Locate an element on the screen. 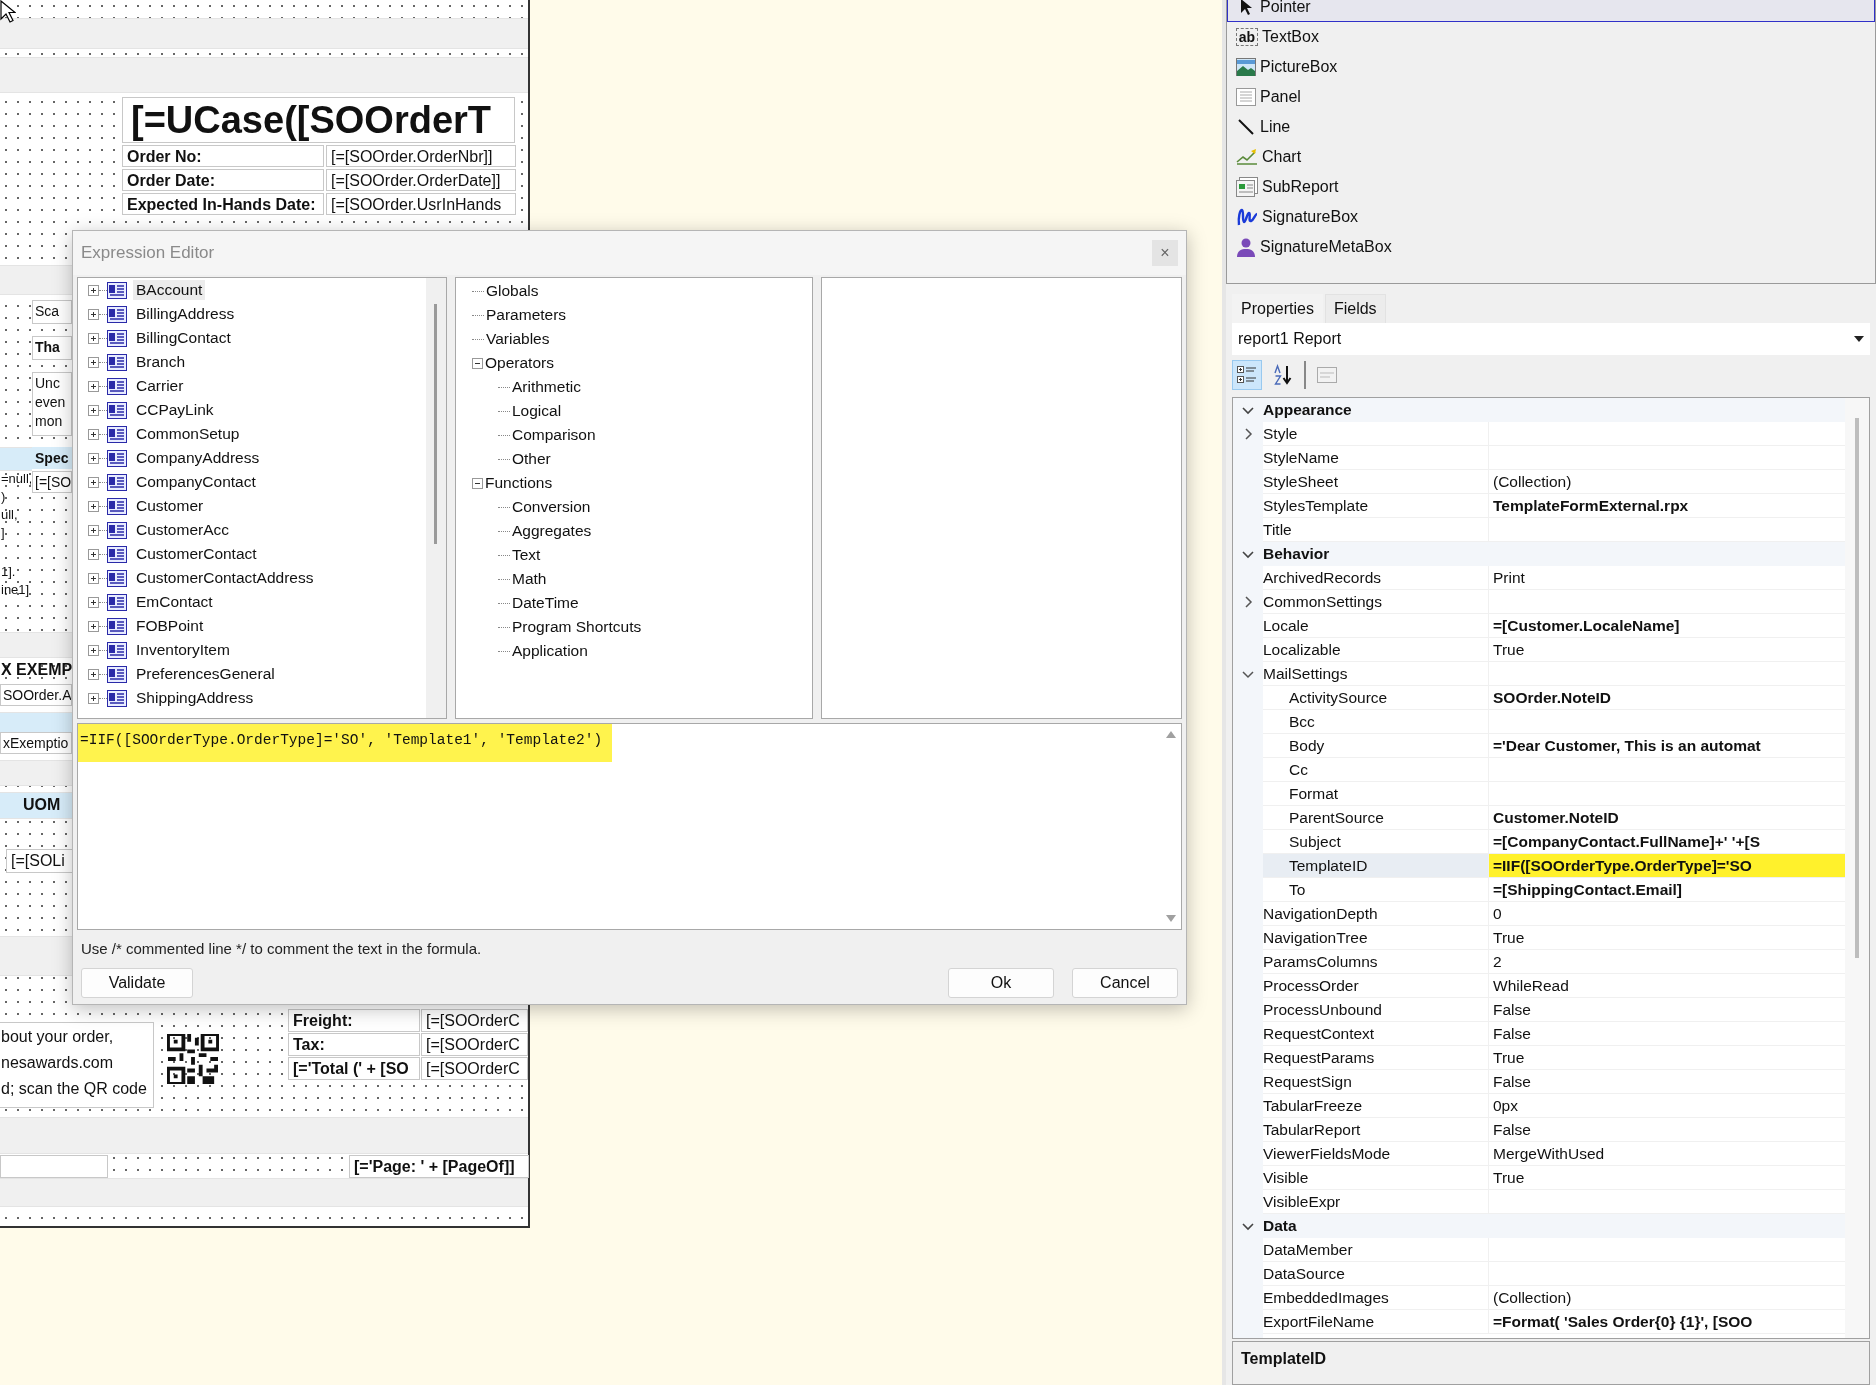 The width and height of the screenshot is (1876, 1385). tree-item: DateTime is located at coordinates (544, 603).